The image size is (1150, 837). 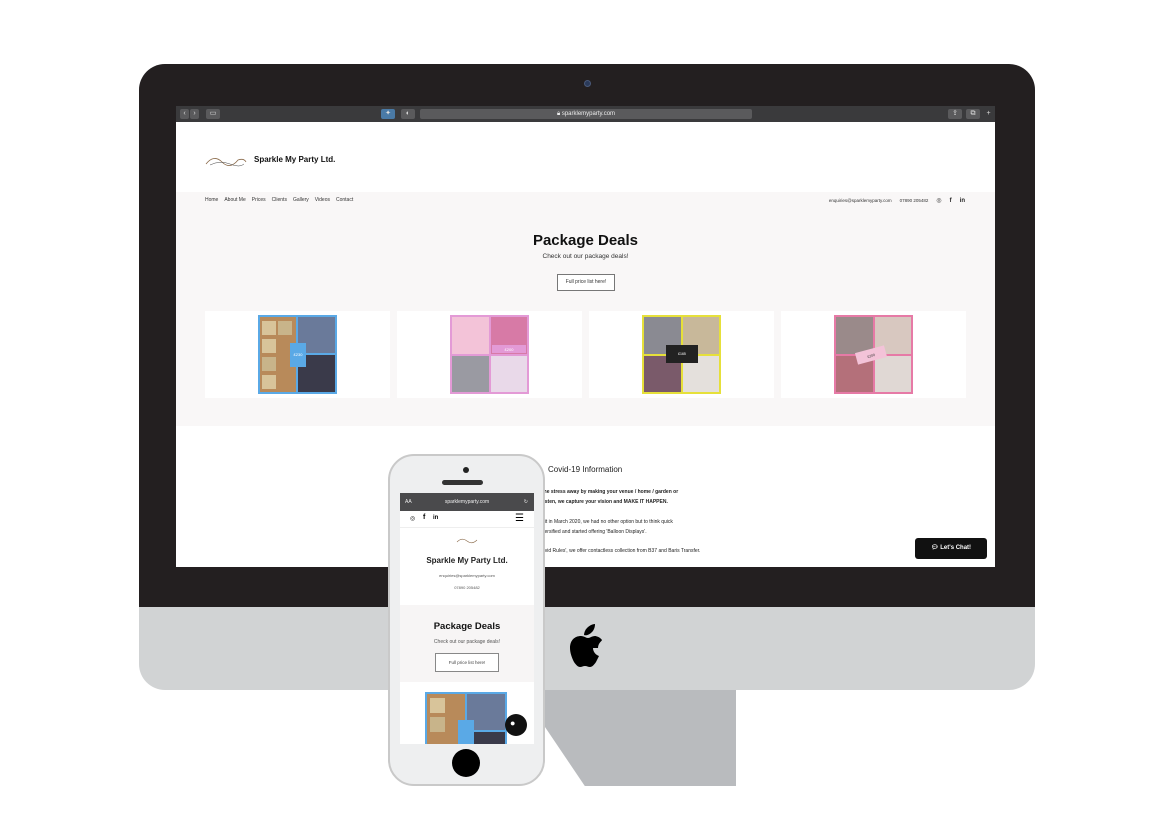 What do you see at coordinates (344, 200) in the screenshot?
I see `nav-contact: Contact` at bounding box center [344, 200].